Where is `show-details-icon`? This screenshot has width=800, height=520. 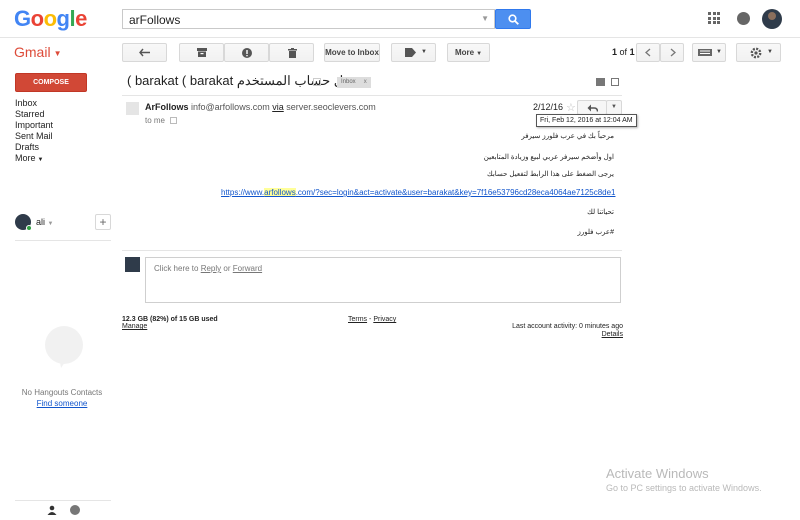 show-details-icon is located at coordinates (174, 121).